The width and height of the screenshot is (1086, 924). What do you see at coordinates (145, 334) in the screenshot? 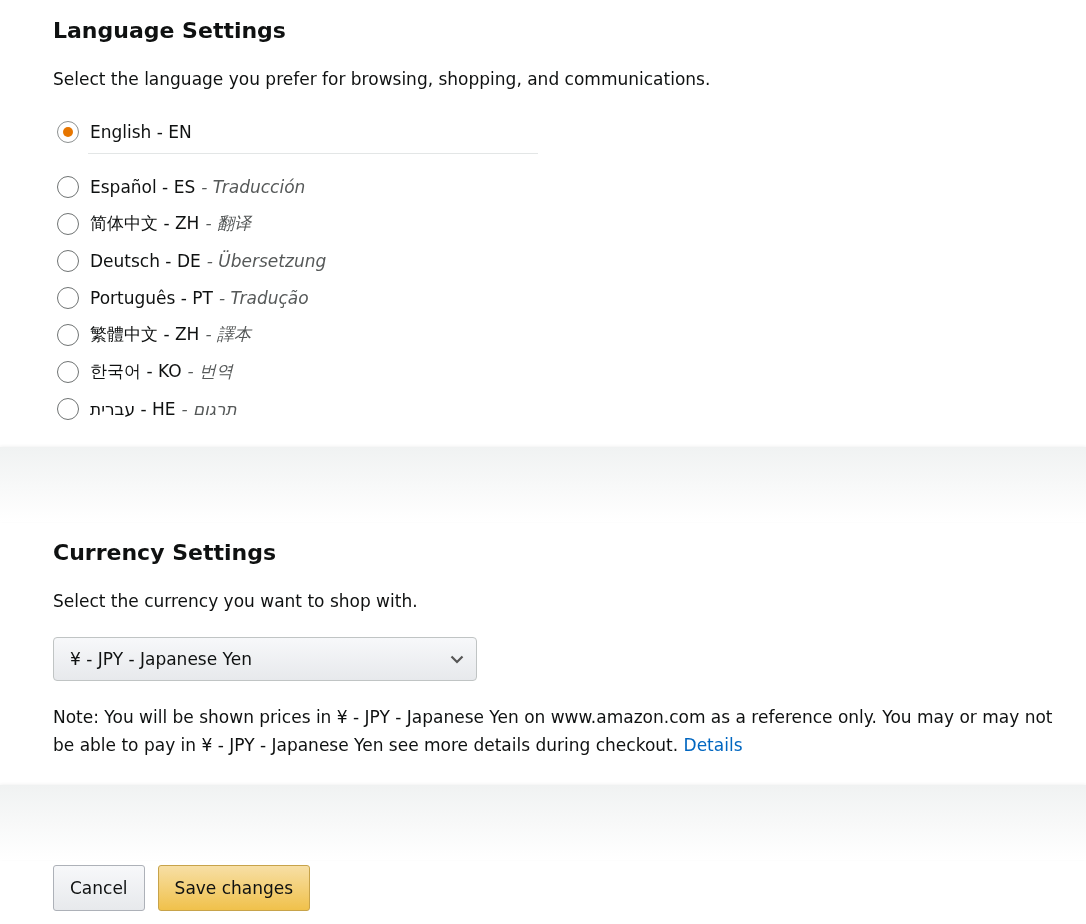
I see `language-option: 繁體中文 - ZH` at bounding box center [145, 334].